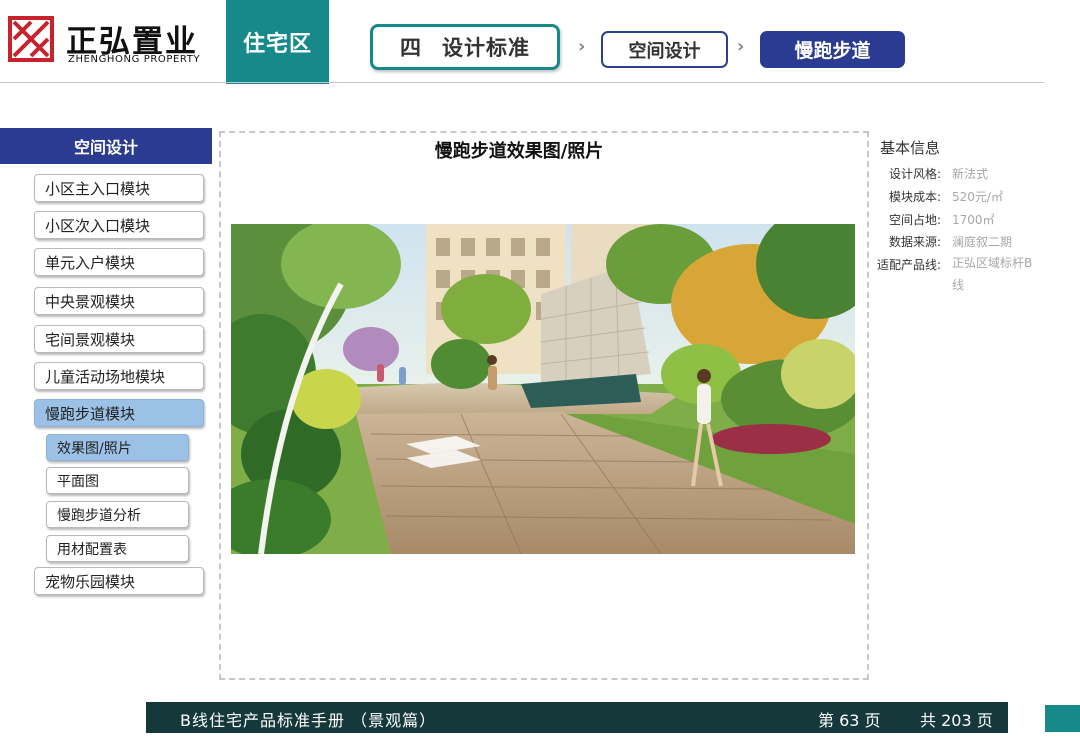 This screenshot has width=1080, height=748. I want to click on sidebar-subitem-trail-analysis: 慢跑步道分析, so click(117, 514).